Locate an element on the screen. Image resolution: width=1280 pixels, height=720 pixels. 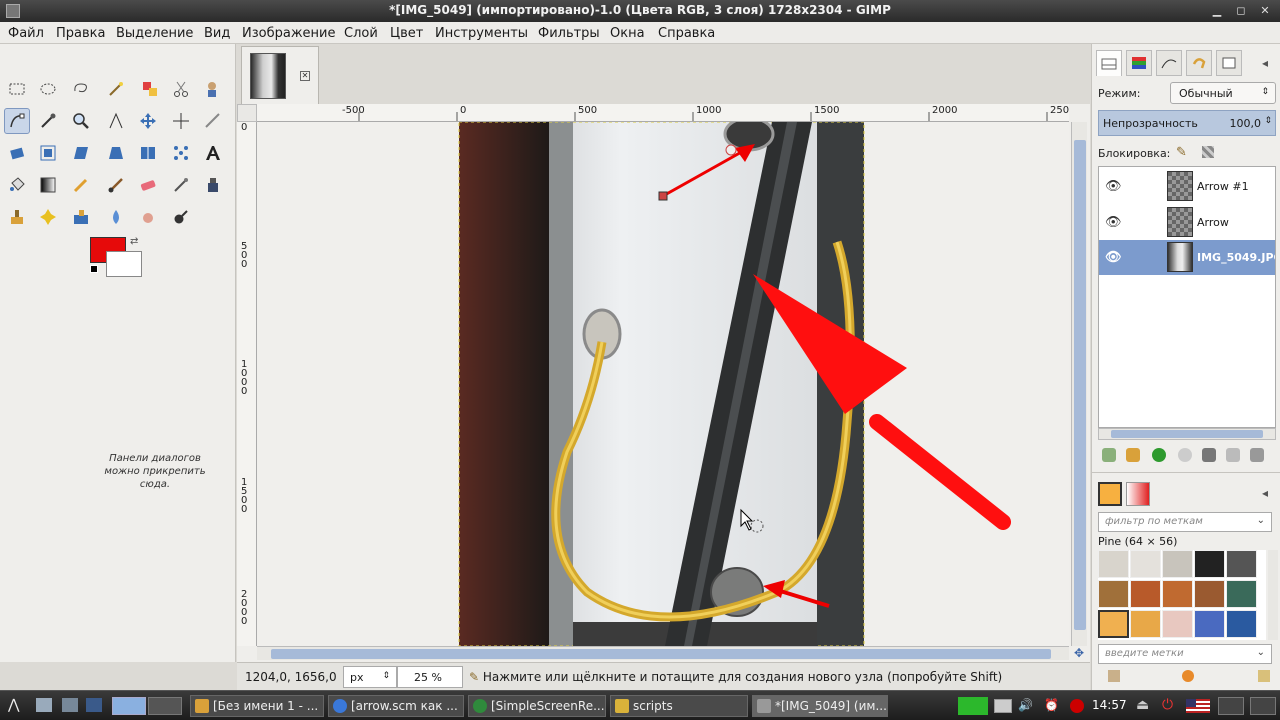
background-color is located at coordinates (124, 264).